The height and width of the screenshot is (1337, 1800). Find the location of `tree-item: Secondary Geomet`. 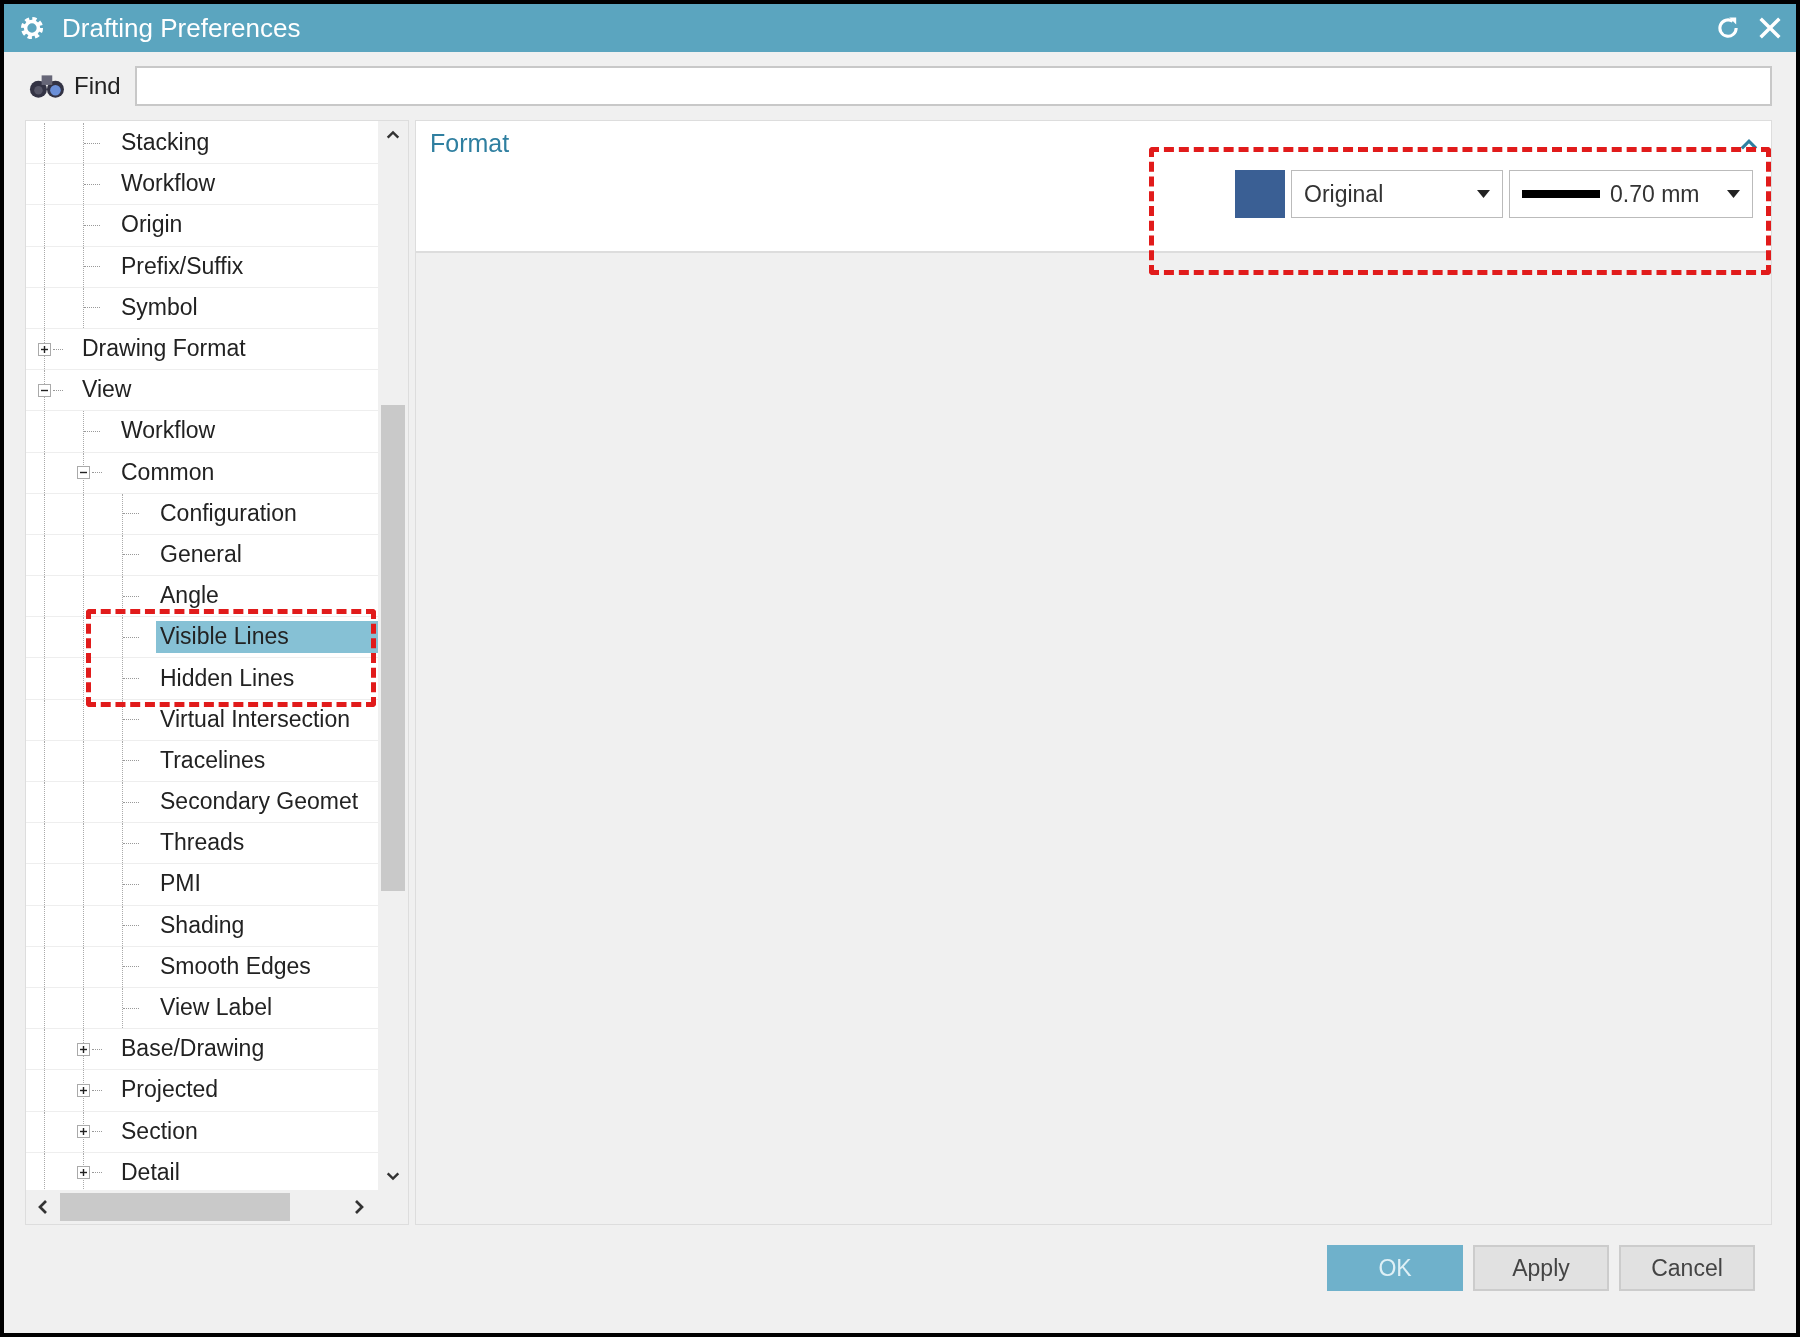

tree-item: Secondary Geomet is located at coordinates (260, 802).